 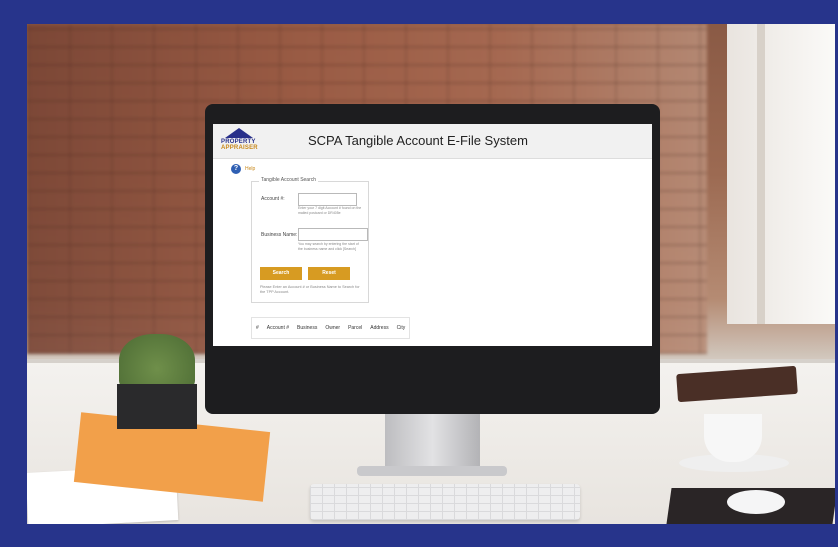 I want to click on logo-text-bottom: APPRAISER, so click(x=239, y=148).